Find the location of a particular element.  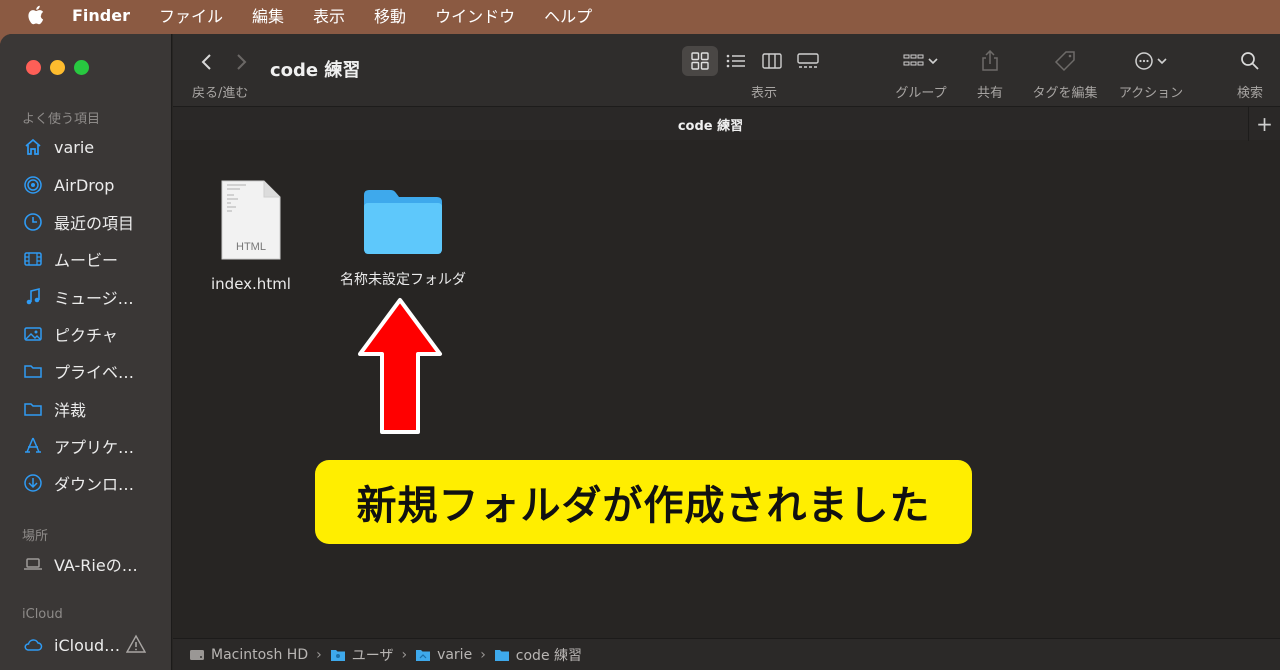

window-controls is located at coordinates (57, 67).